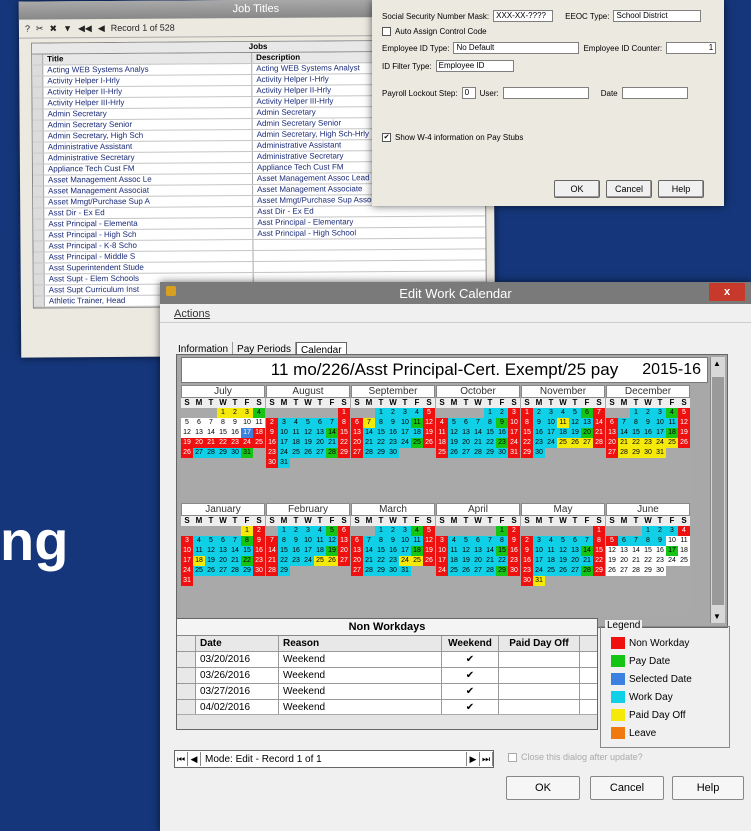 This screenshot has height=831, width=751. What do you see at coordinates (717, 490) in the screenshot?
I see `calendar-scrollbar: ▲ ▼` at bounding box center [717, 490].